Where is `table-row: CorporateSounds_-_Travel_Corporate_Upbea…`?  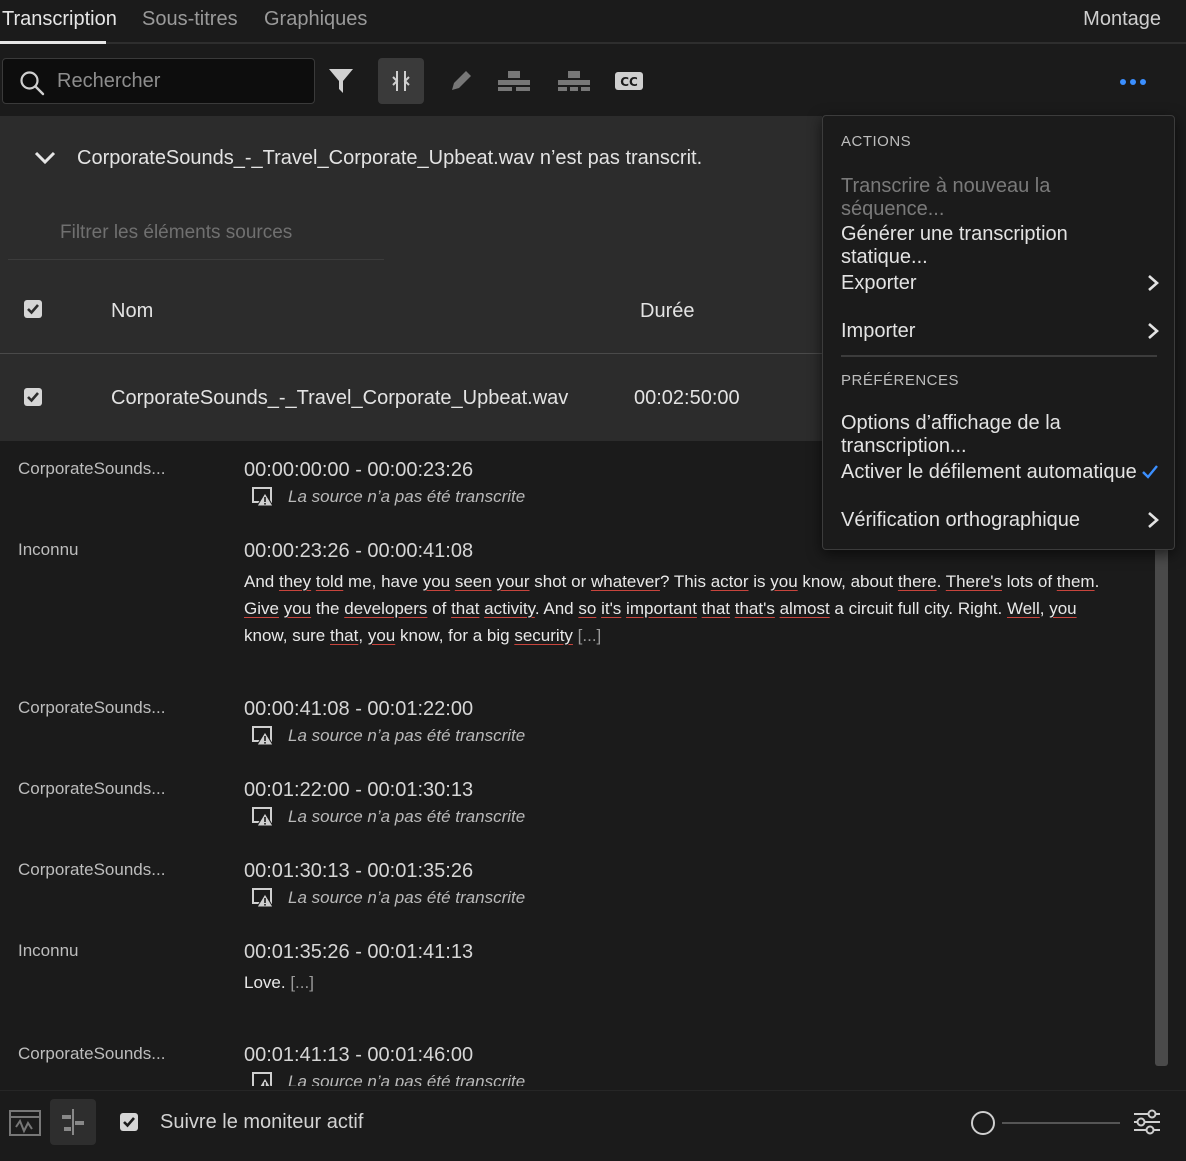 table-row: CorporateSounds_-_Travel_Corporate_Upbea… is located at coordinates (411, 397).